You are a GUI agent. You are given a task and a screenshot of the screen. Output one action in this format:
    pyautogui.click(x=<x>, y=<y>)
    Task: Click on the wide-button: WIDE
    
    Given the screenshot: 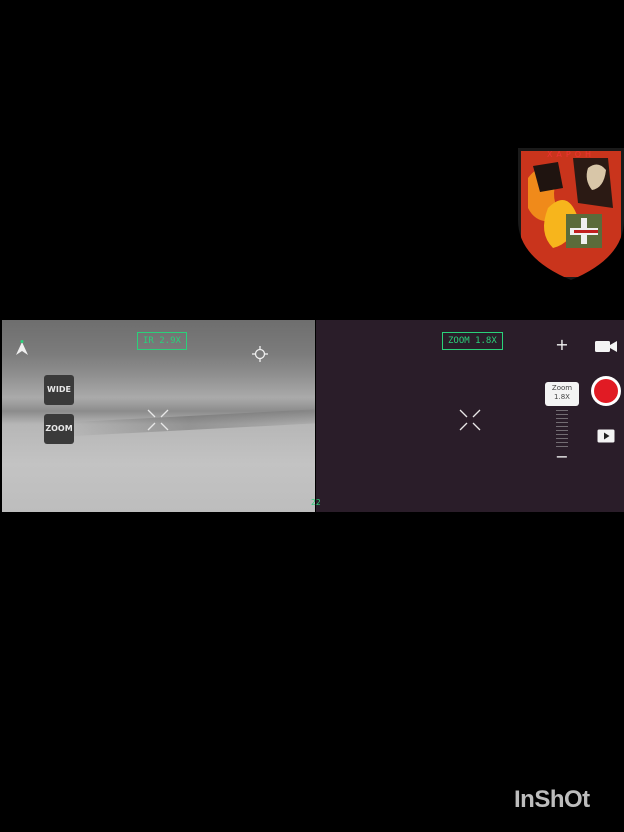 What is the action you would take?
    pyautogui.click(x=59, y=390)
    